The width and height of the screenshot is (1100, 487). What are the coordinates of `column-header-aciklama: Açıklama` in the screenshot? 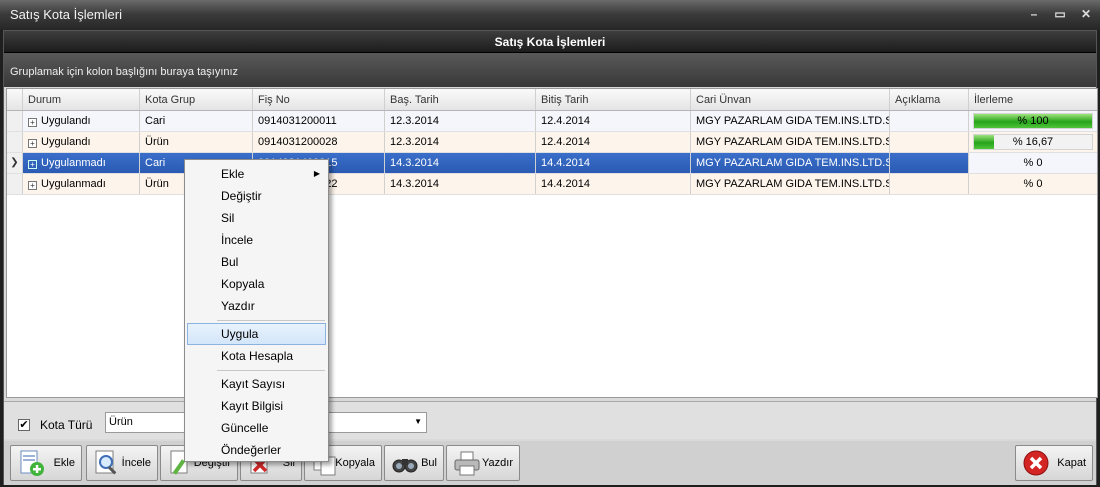 It's located at (929, 99).